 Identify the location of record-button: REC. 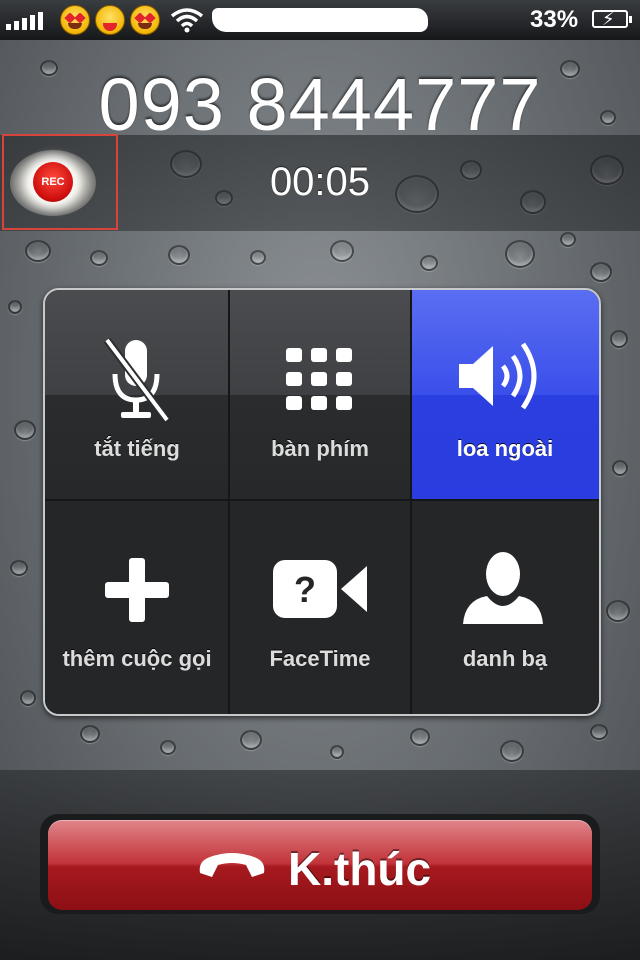
(53, 182).